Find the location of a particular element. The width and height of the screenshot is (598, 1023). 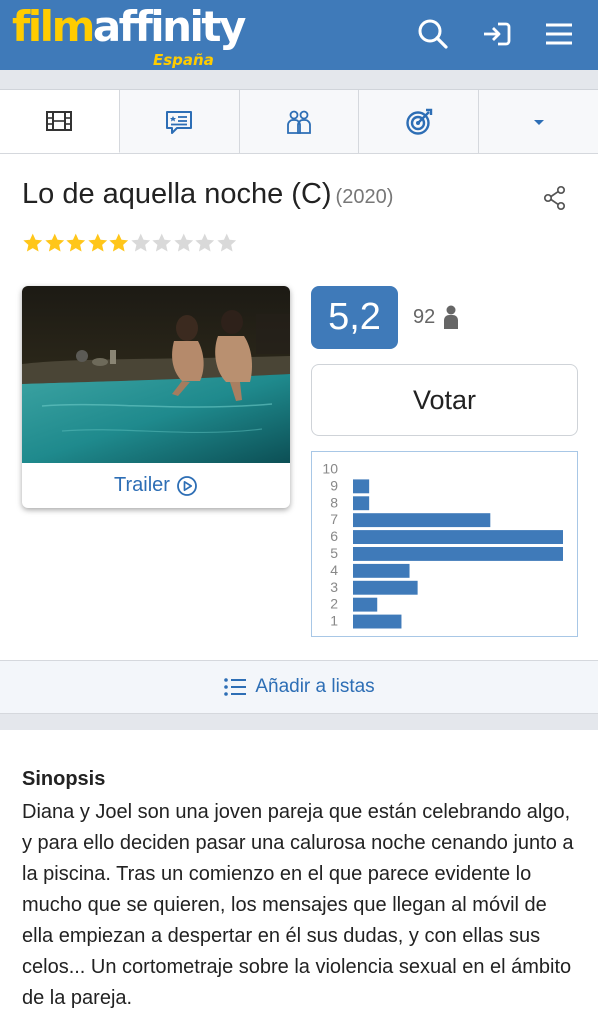

trailer-button: Trailer is located at coordinates (156, 485).